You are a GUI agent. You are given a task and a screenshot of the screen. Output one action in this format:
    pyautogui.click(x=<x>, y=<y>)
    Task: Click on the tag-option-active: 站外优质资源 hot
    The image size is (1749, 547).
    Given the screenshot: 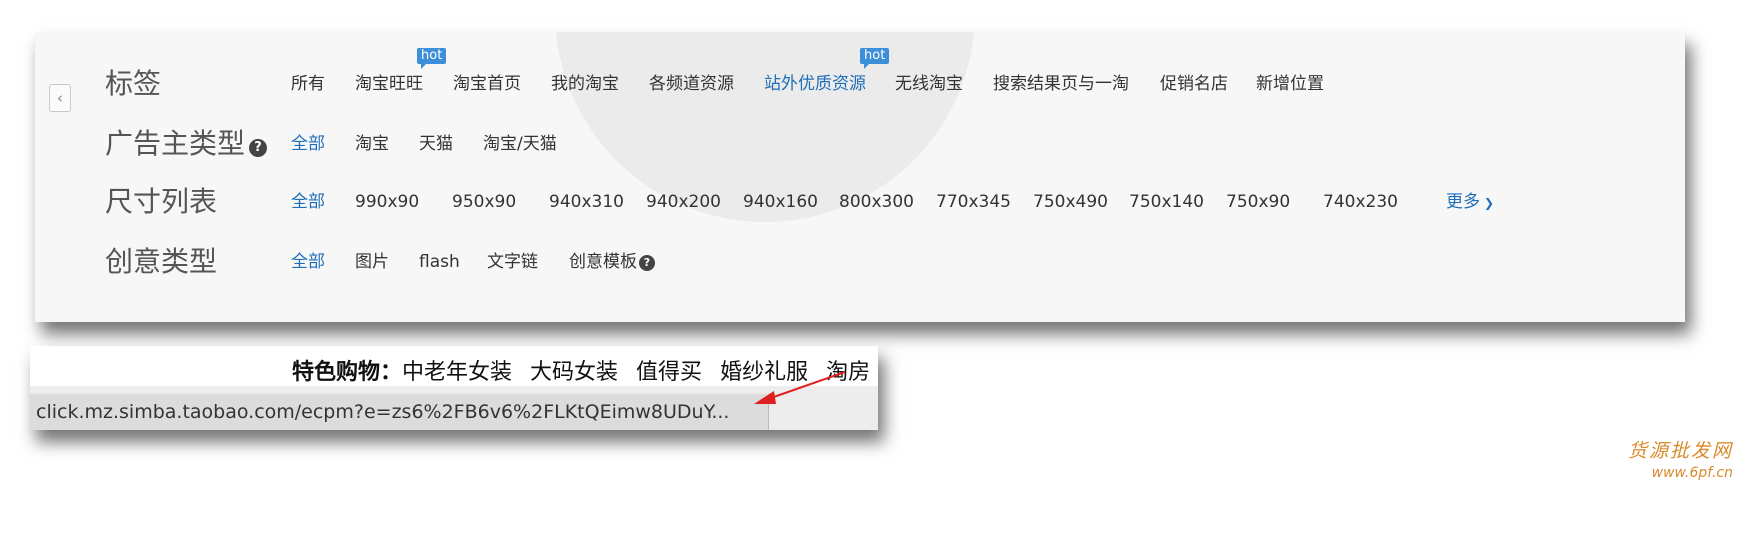 What is the action you would take?
    pyautogui.click(x=827, y=76)
    